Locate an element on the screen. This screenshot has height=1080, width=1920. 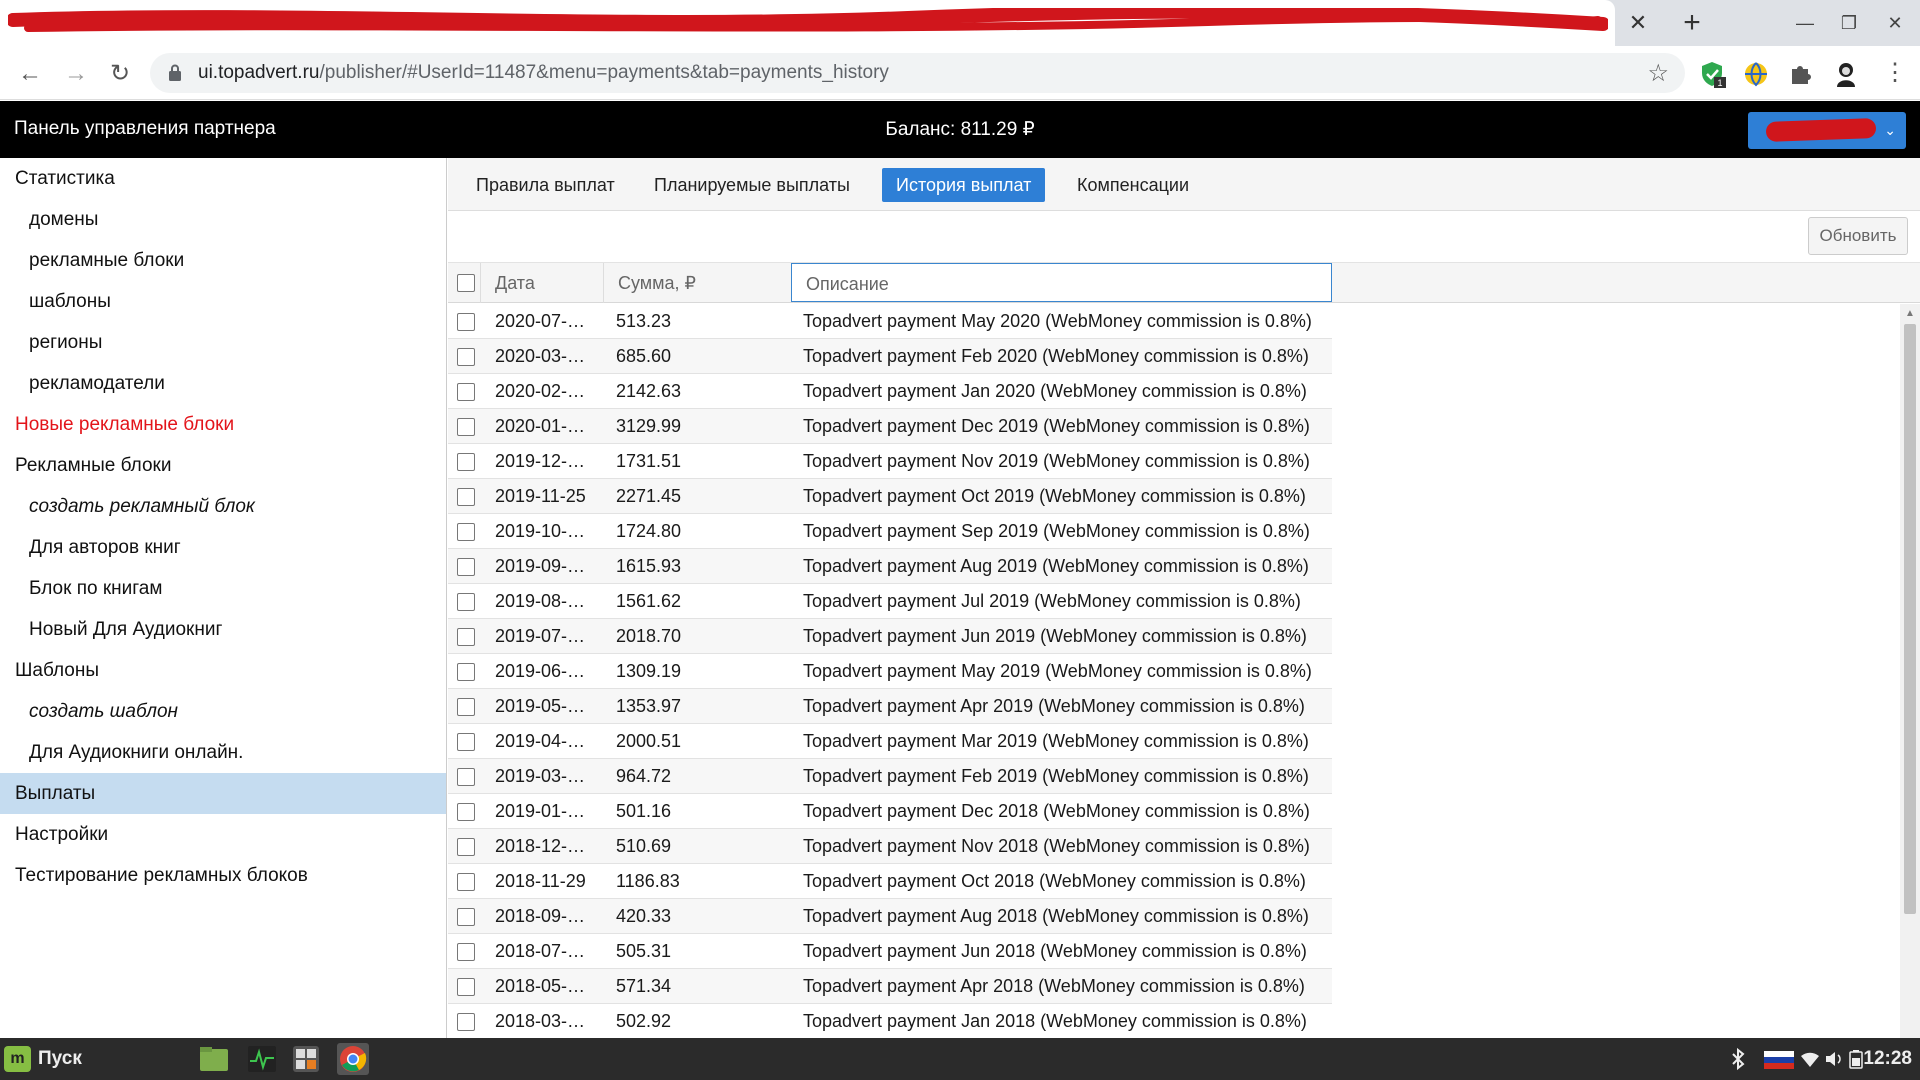
sidebar-item: создать рекламный блок is located at coordinates (223, 506).